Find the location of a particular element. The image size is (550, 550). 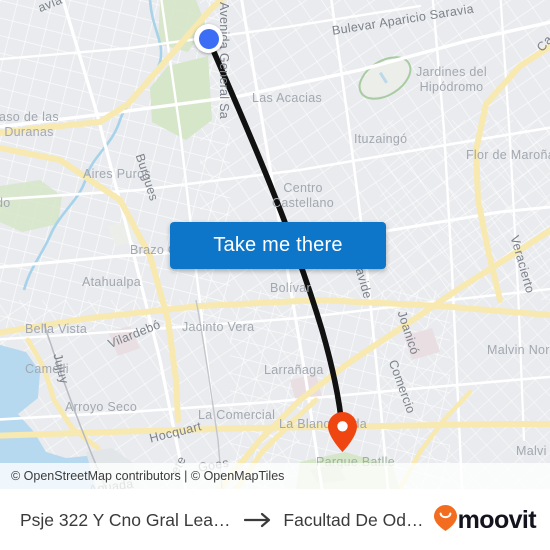

destination-marker is located at coordinates (342, 432).